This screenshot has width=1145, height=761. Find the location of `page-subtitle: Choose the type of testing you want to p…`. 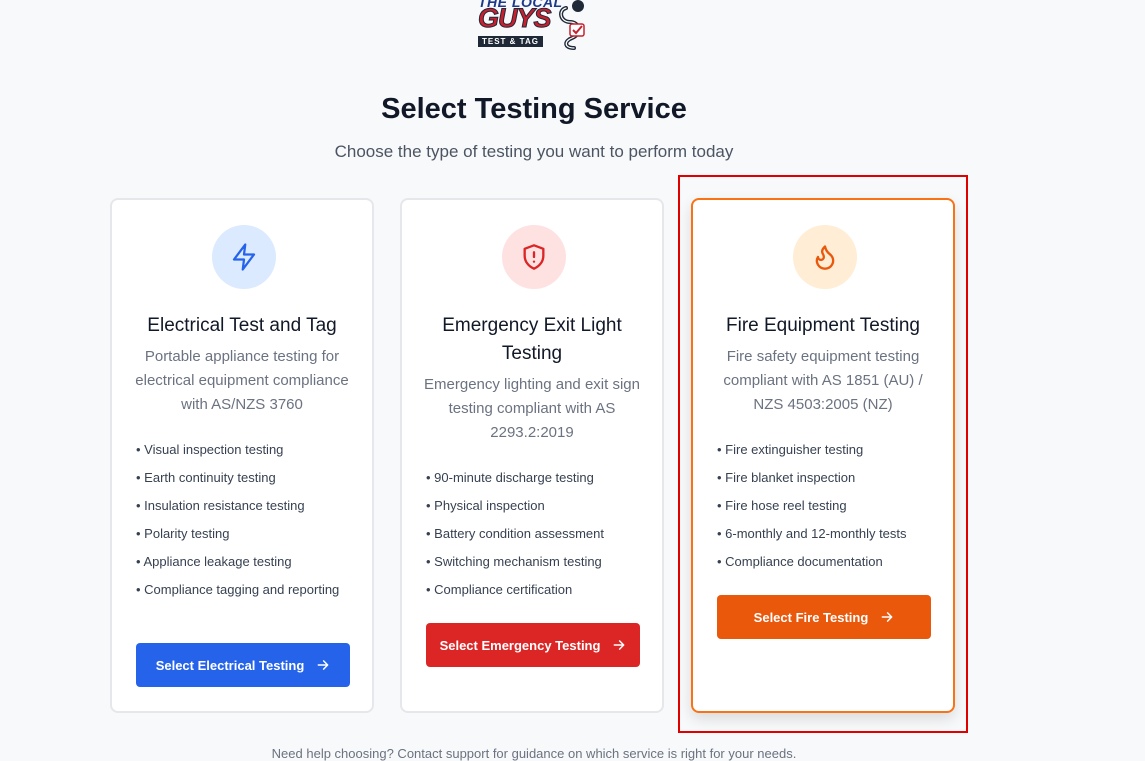

page-subtitle: Choose the type of testing you want to p… is located at coordinates (534, 151).